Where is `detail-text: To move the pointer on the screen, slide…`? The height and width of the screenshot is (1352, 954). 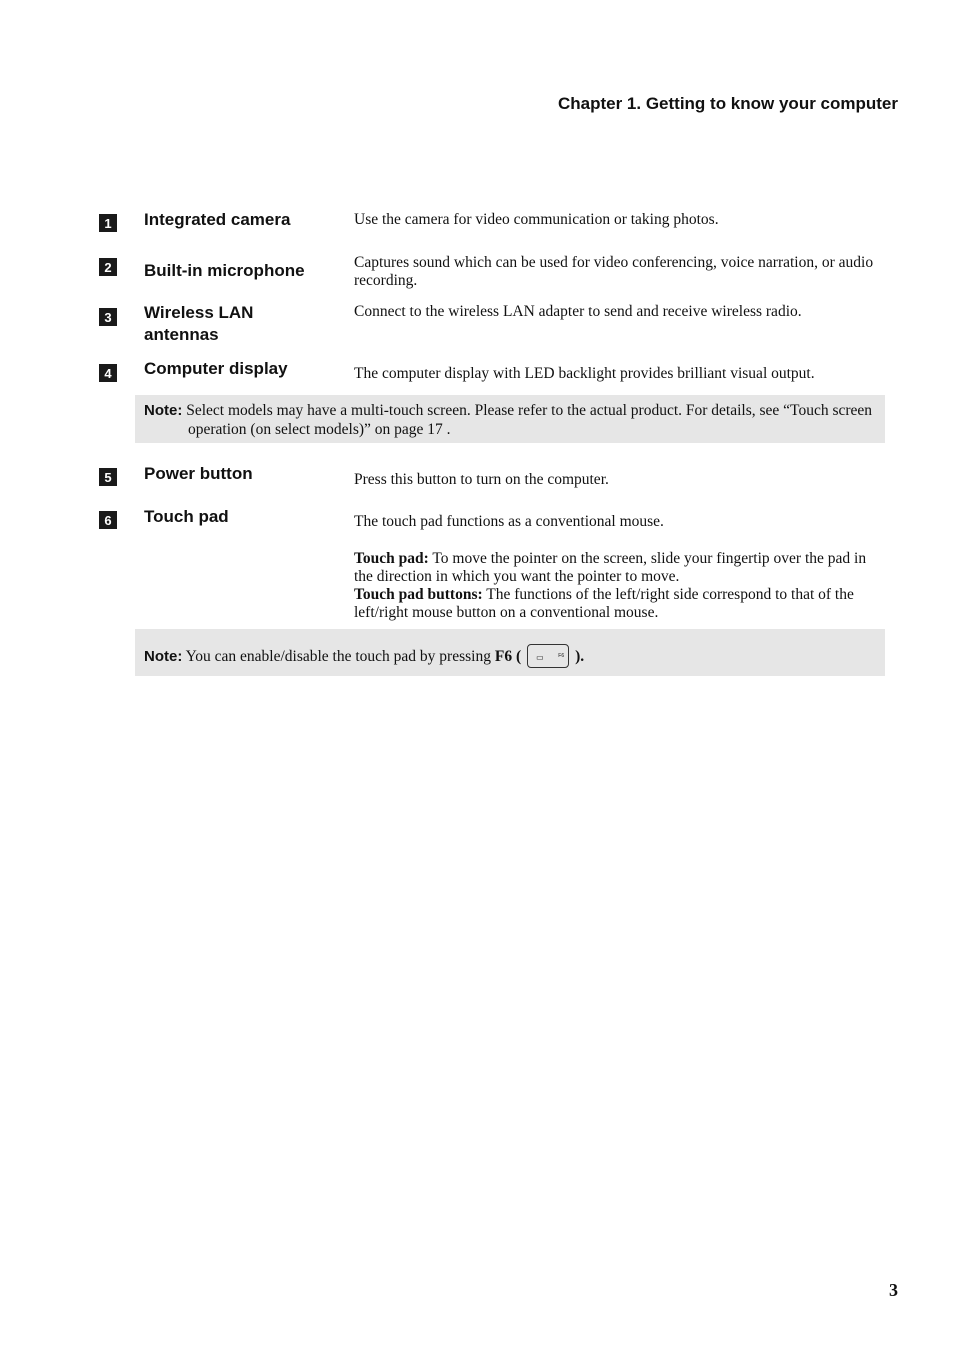 detail-text: To move the pointer on the screen, slide… is located at coordinates (610, 567).